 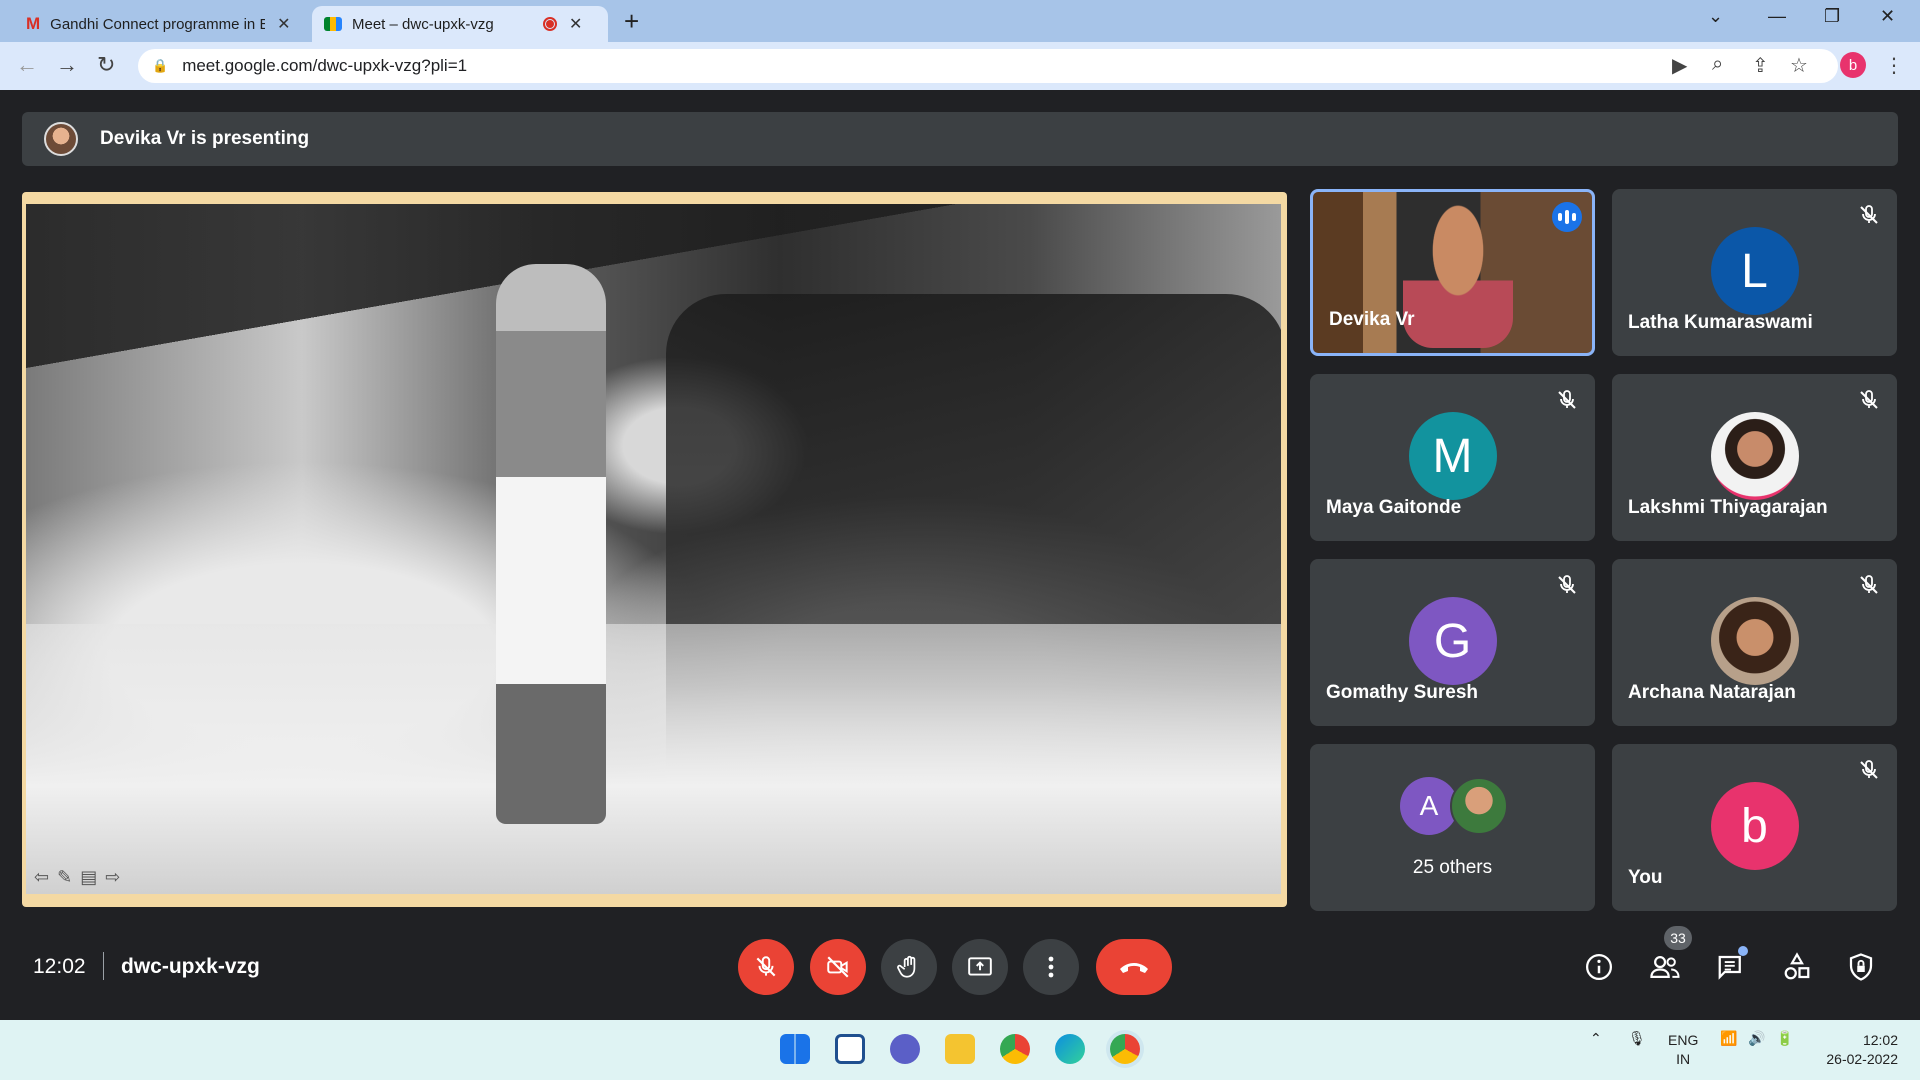 What do you see at coordinates (1683, 1050) in the screenshot?
I see `language-indicator: ENG IN` at bounding box center [1683, 1050].